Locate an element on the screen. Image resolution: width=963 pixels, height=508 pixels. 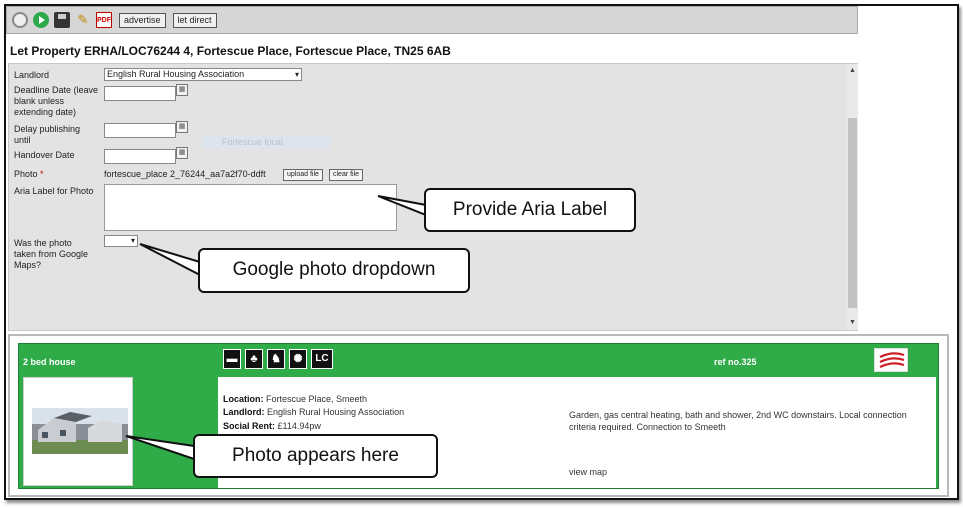
listing-ref: ref no.325 is located at coordinates (735, 362).